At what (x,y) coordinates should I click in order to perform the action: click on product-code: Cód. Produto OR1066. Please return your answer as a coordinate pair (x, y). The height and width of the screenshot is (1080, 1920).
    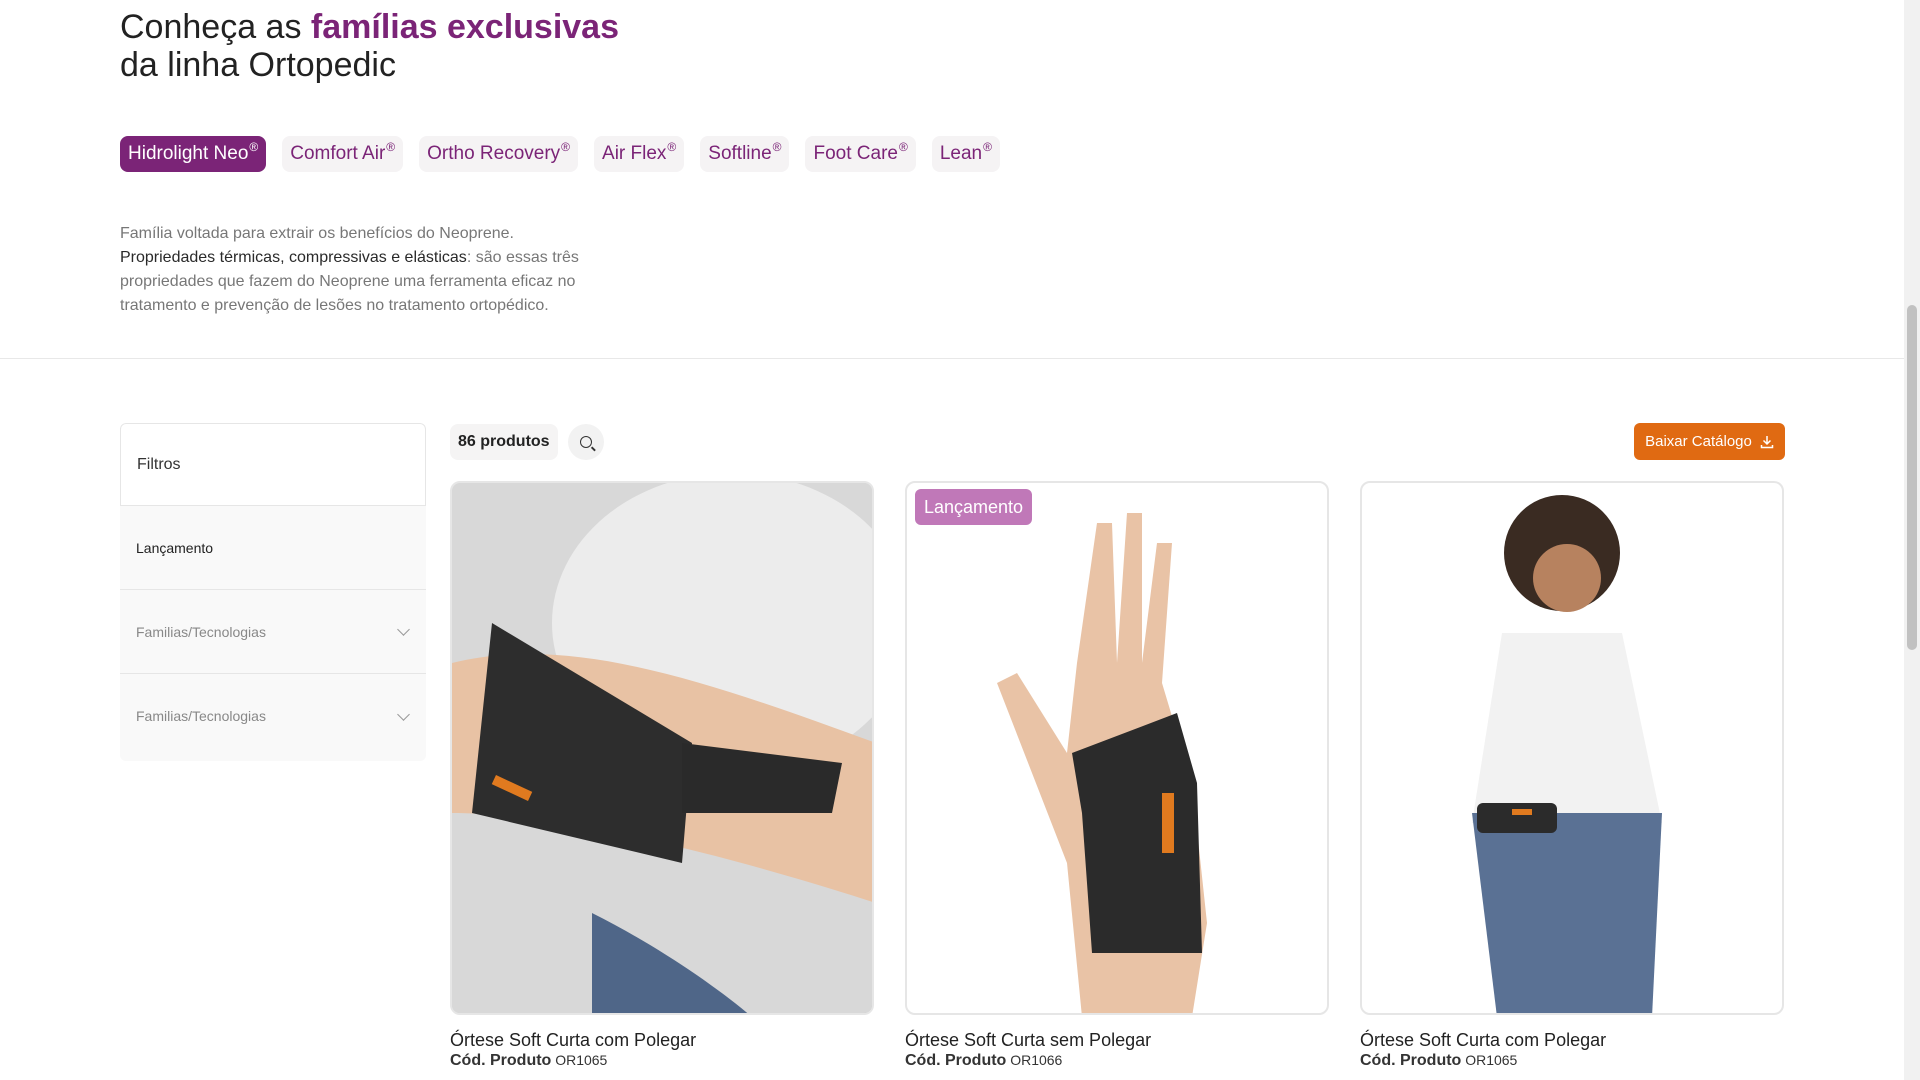
    Looking at the image, I should click on (984, 1060).